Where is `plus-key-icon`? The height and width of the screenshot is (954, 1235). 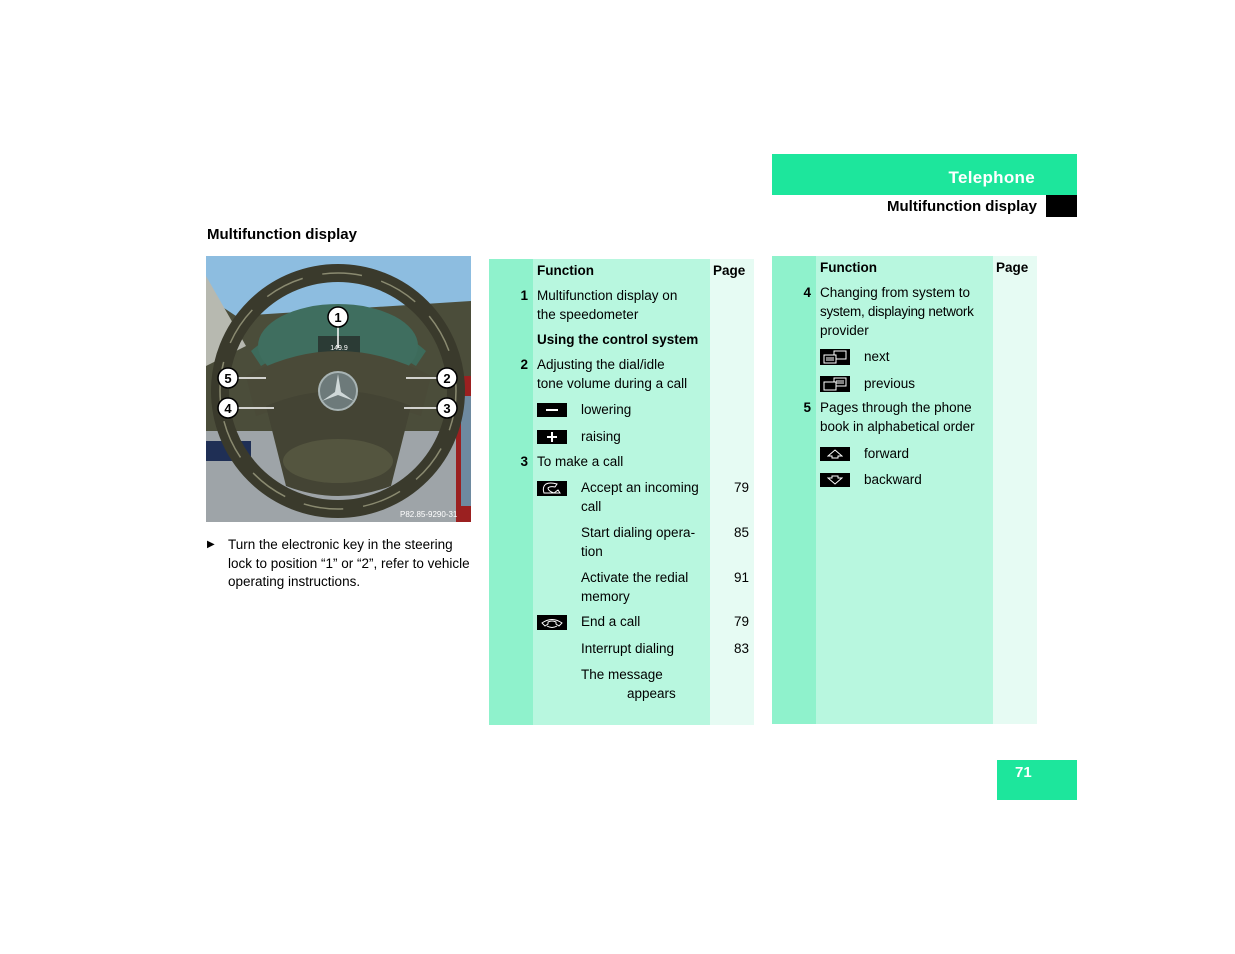
plus-key-icon is located at coordinates (552, 437).